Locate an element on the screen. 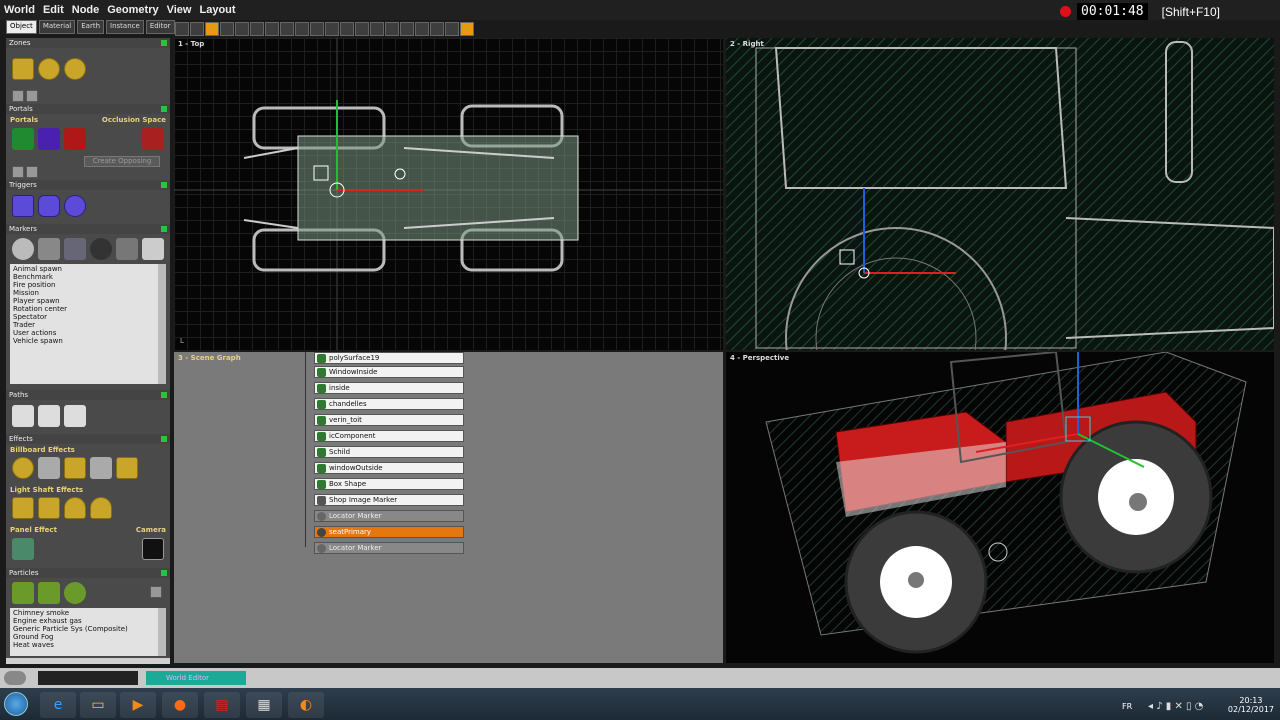 The width and height of the screenshot is (1280, 720). move-tool-icon is located at coordinates (212, 28).